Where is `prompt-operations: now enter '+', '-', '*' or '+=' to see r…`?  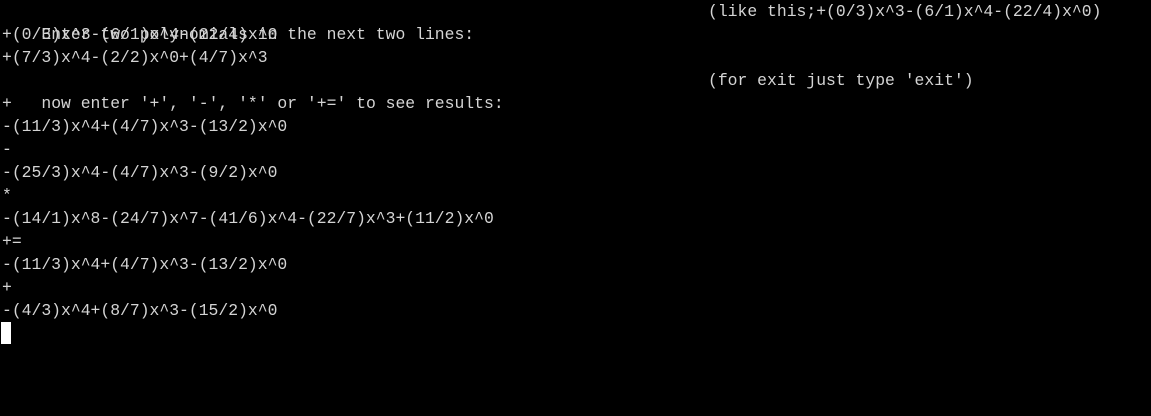
prompt-operations: now enter '+', '-', '*' or '+=' to see r… is located at coordinates (487, 91).